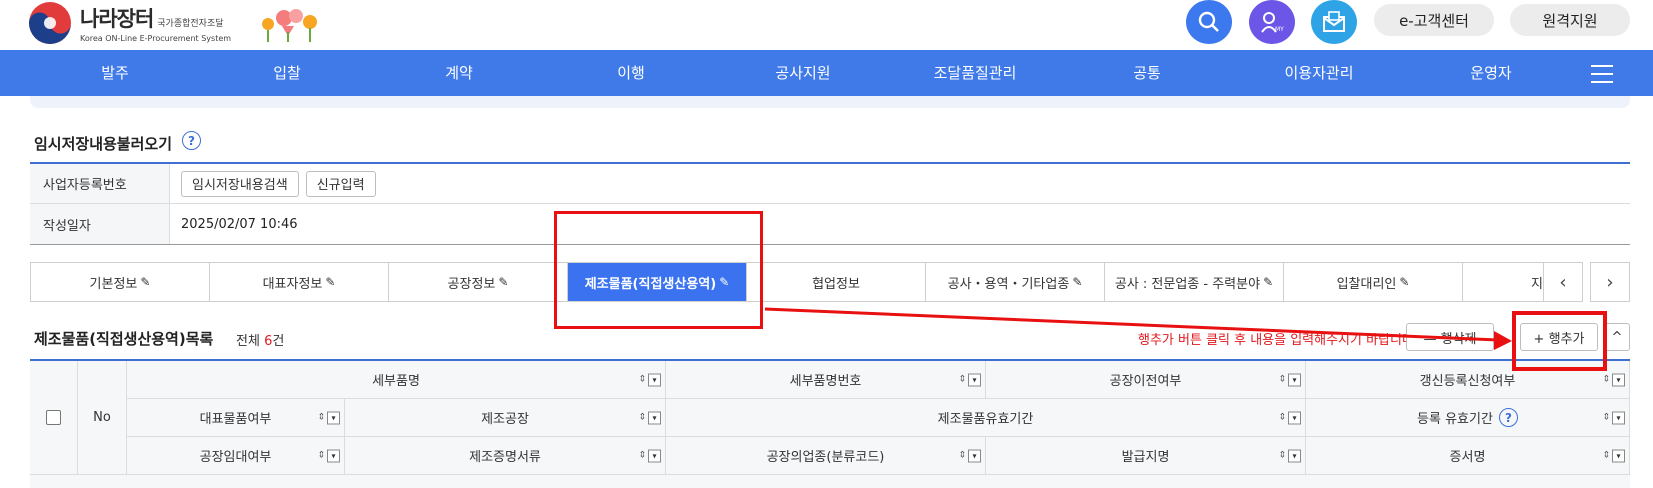  I want to click on tab-prev-button: ‹, so click(1563, 282).